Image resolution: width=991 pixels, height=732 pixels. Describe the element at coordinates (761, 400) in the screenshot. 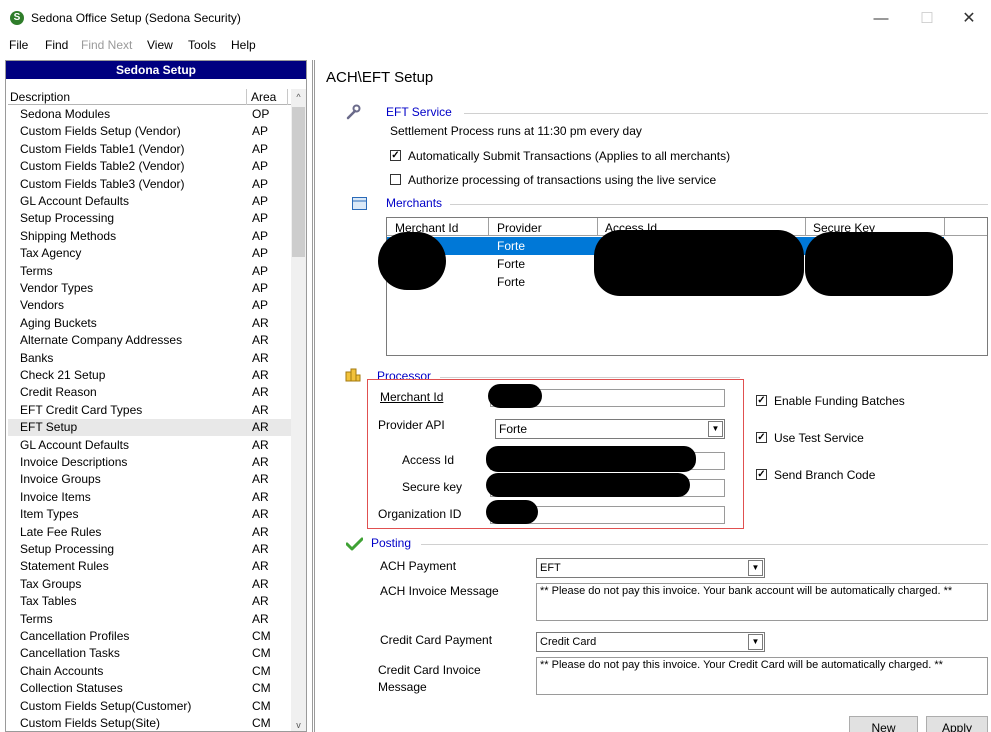

I see `enable-funding-checkbox: ✓` at that location.